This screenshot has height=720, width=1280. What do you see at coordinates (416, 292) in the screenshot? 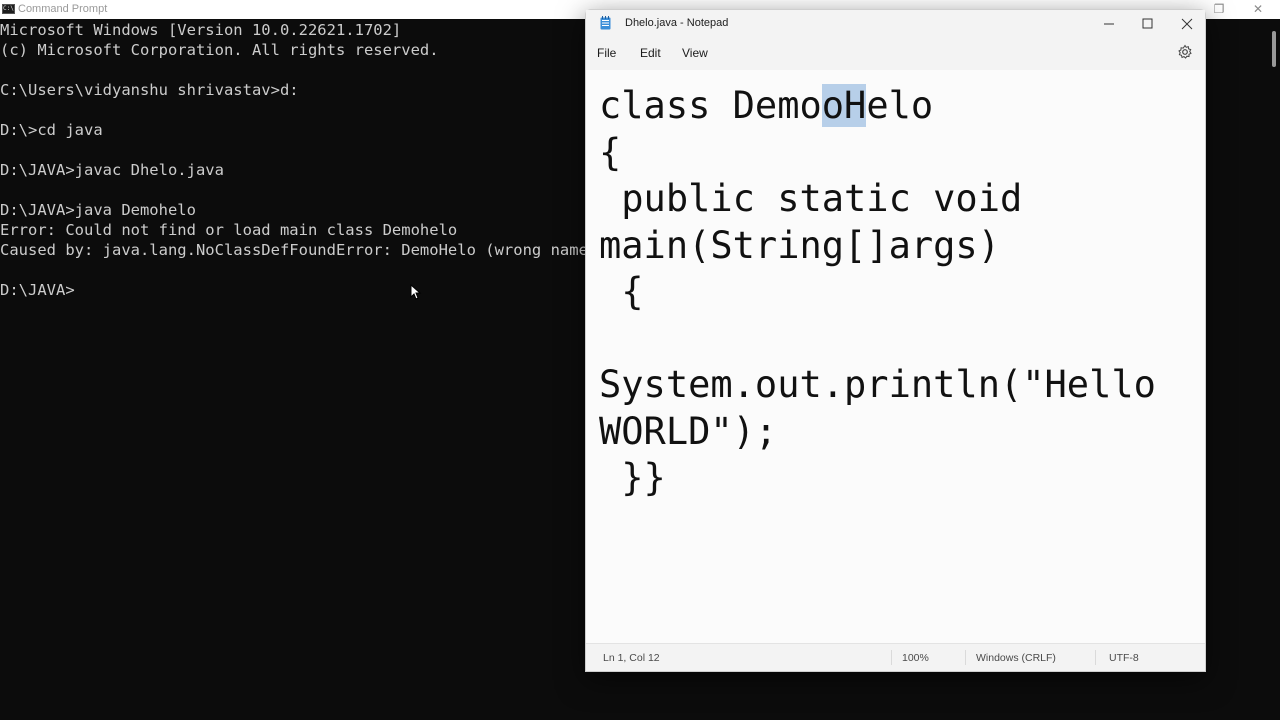
I see `mouse-pointer-icon` at bounding box center [416, 292].